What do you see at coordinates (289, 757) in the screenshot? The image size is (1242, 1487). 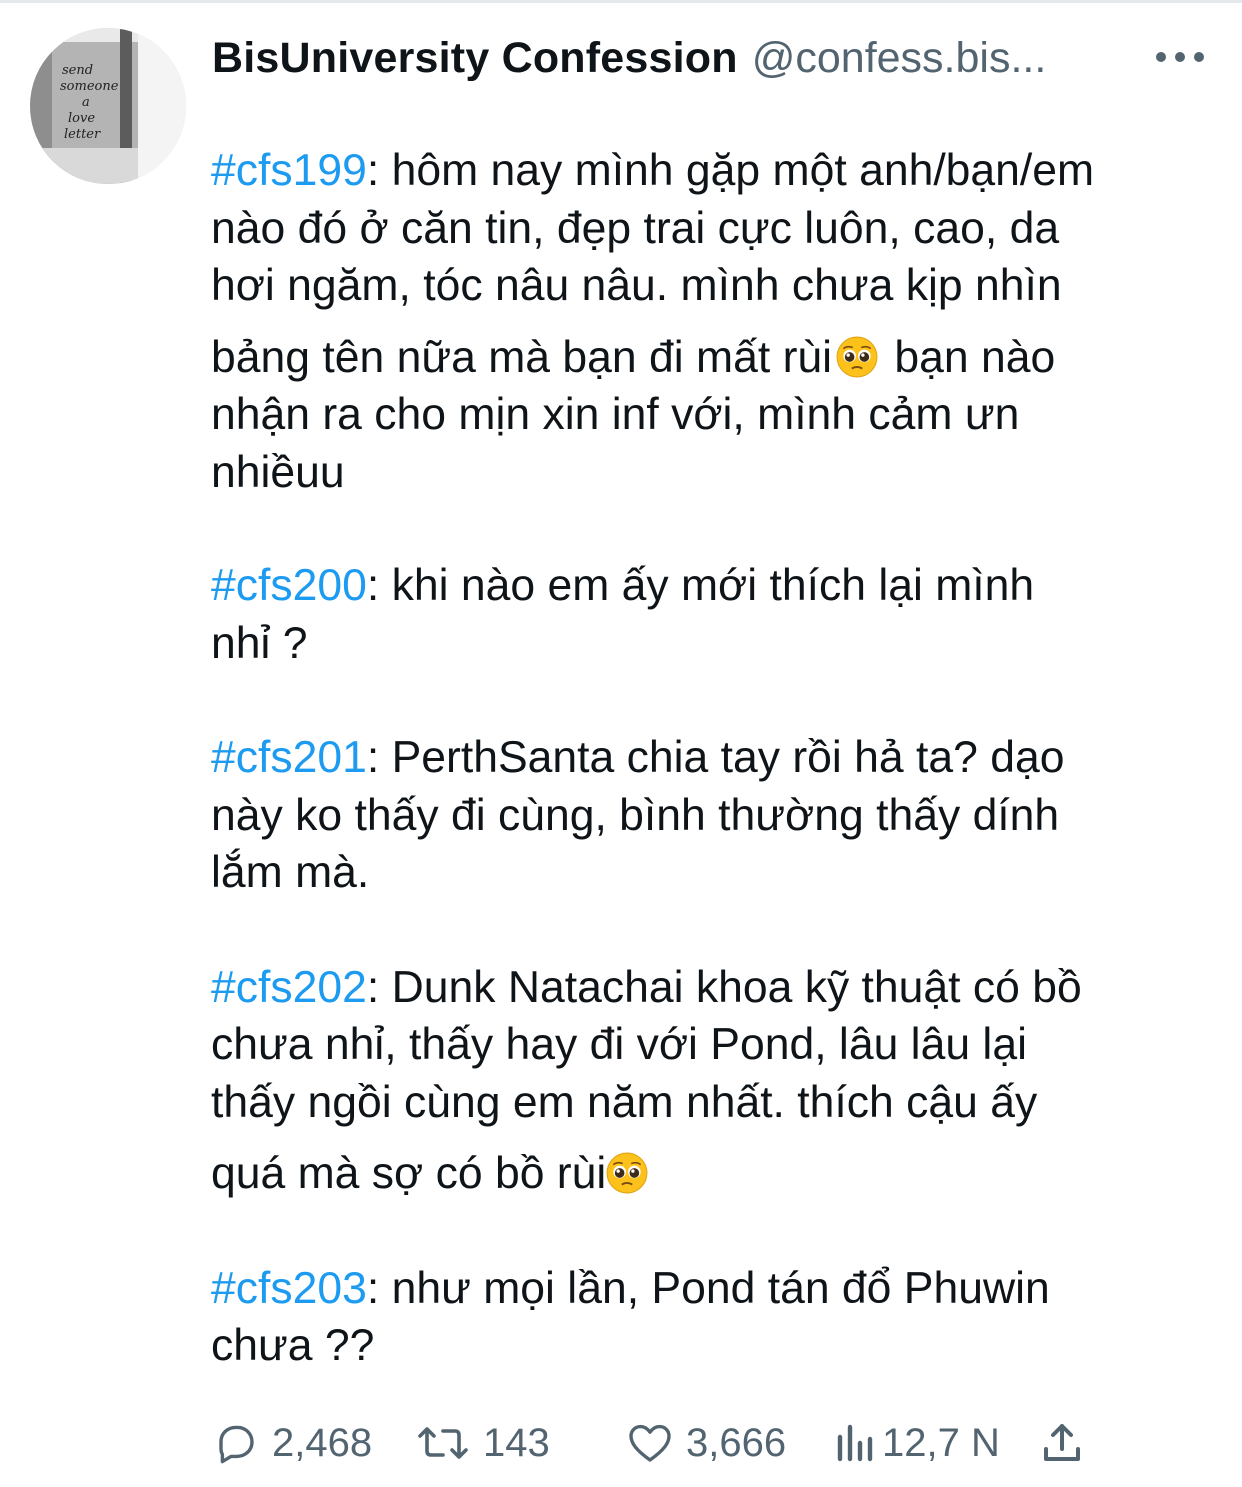 I see `hashtag-link: #cfs201` at bounding box center [289, 757].